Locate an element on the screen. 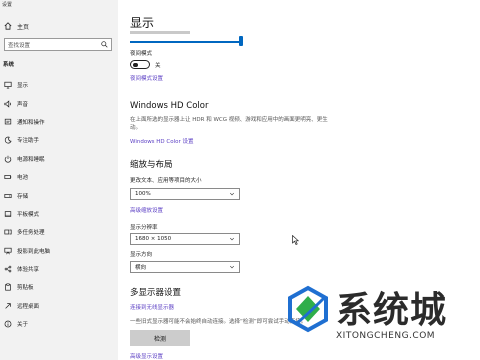 The image size is (480, 360). share-icon is located at coordinates (8, 269).